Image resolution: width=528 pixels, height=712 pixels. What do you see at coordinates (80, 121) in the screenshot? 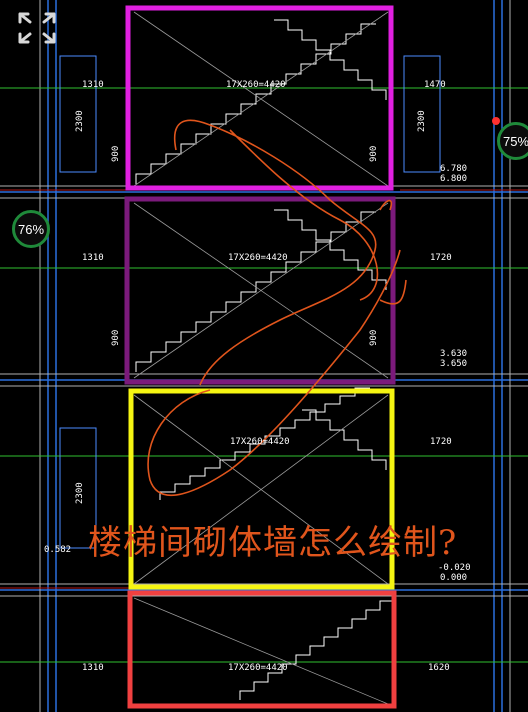
I see `dim-2300-a: 2300` at bounding box center [80, 121].